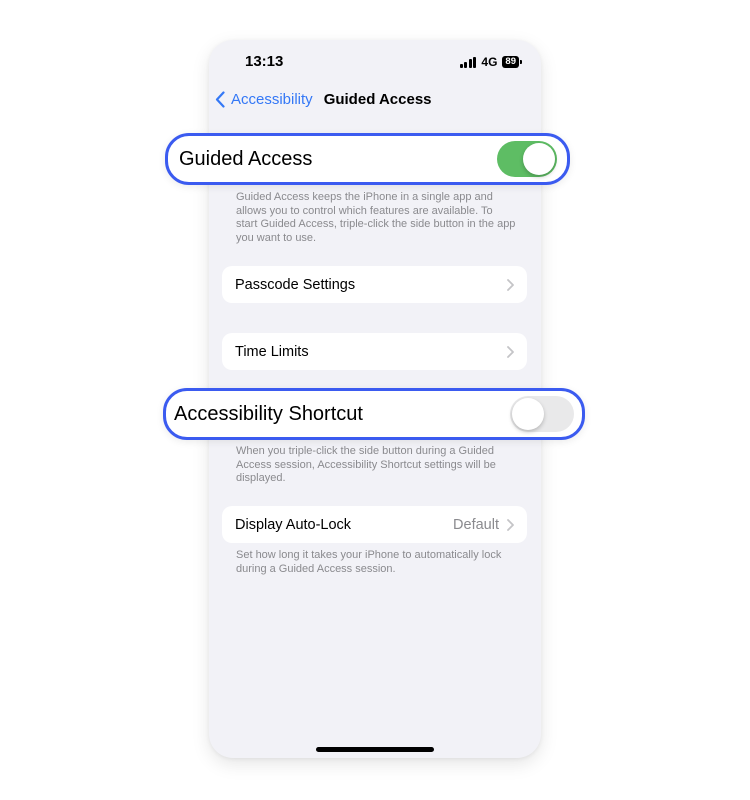  What do you see at coordinates (375, 749) in the screenshot?
I see `home-indicator` at bounding box center [375, 749].